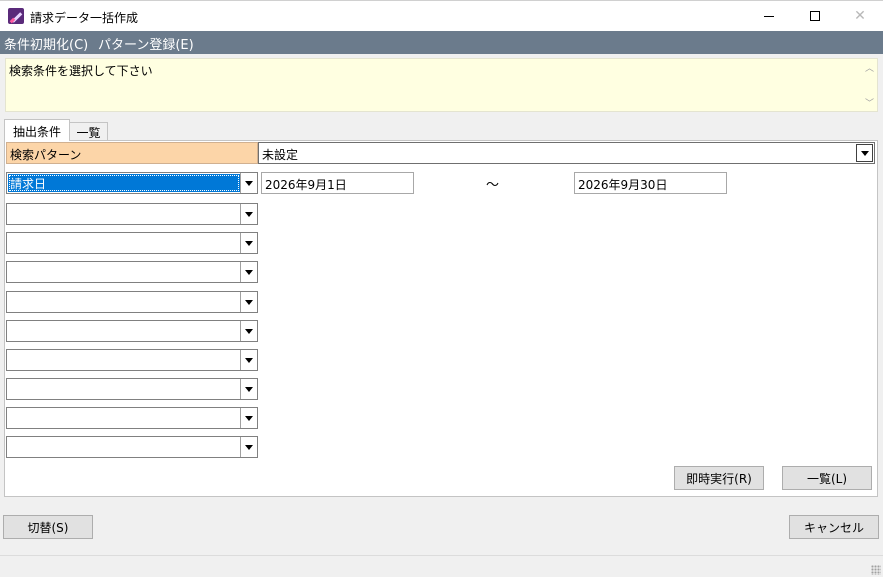 The image size is (883, 577). Describe the element at coordinates (89, 131) in the screenshot. I see `tab-list: 一覧` at that location.